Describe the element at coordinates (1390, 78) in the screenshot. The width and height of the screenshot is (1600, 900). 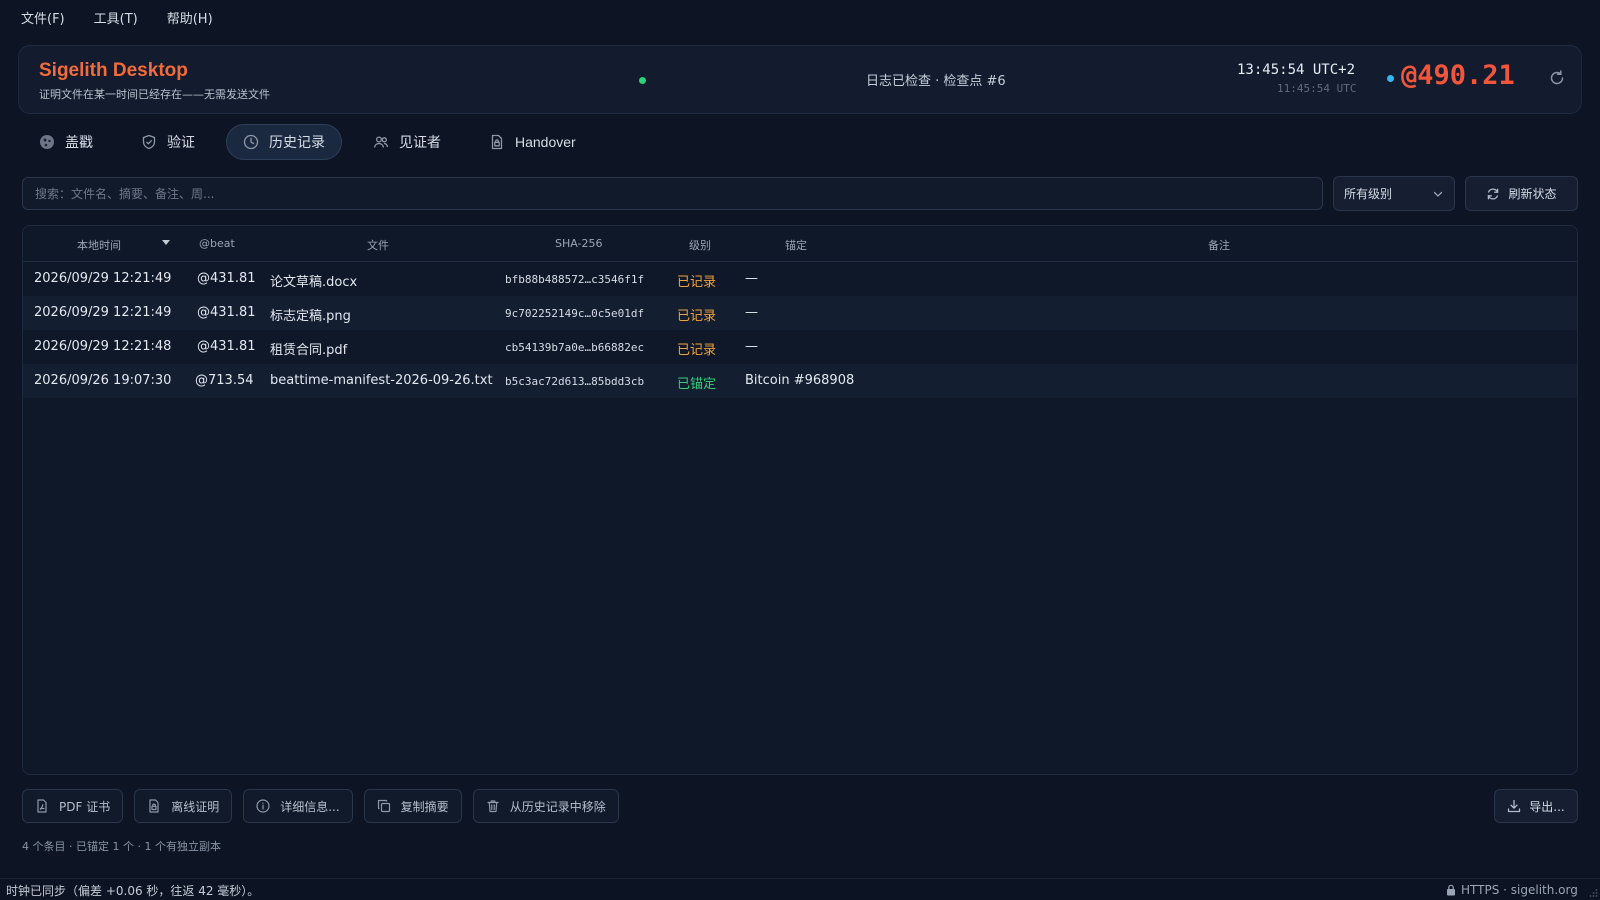
I see `beat-indicator` at that location.